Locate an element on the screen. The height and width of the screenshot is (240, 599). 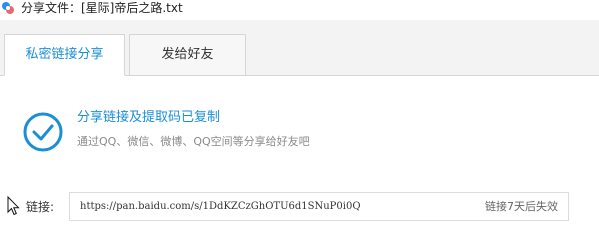
check-circle-icon is located at coordinates (43, 132).